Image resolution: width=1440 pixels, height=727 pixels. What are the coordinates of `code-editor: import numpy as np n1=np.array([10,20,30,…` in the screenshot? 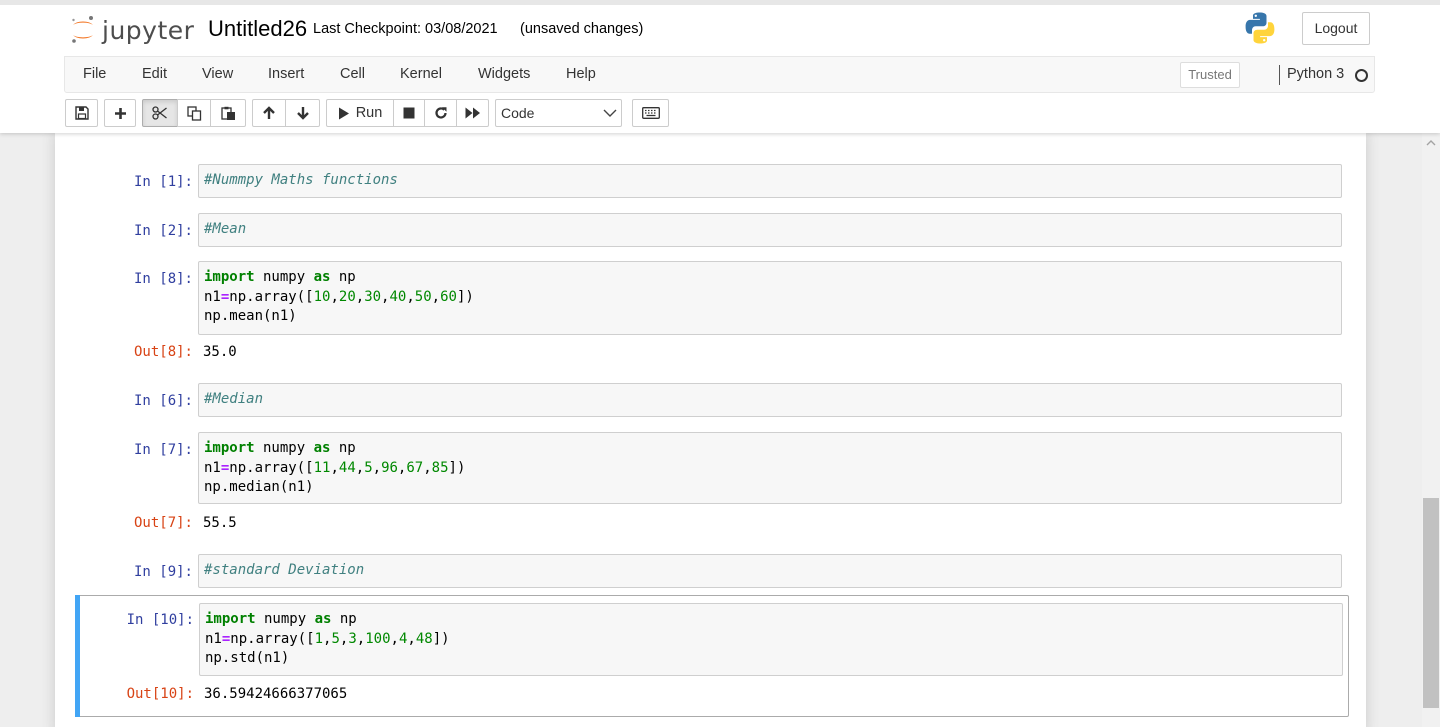 It's located at (770, 298).